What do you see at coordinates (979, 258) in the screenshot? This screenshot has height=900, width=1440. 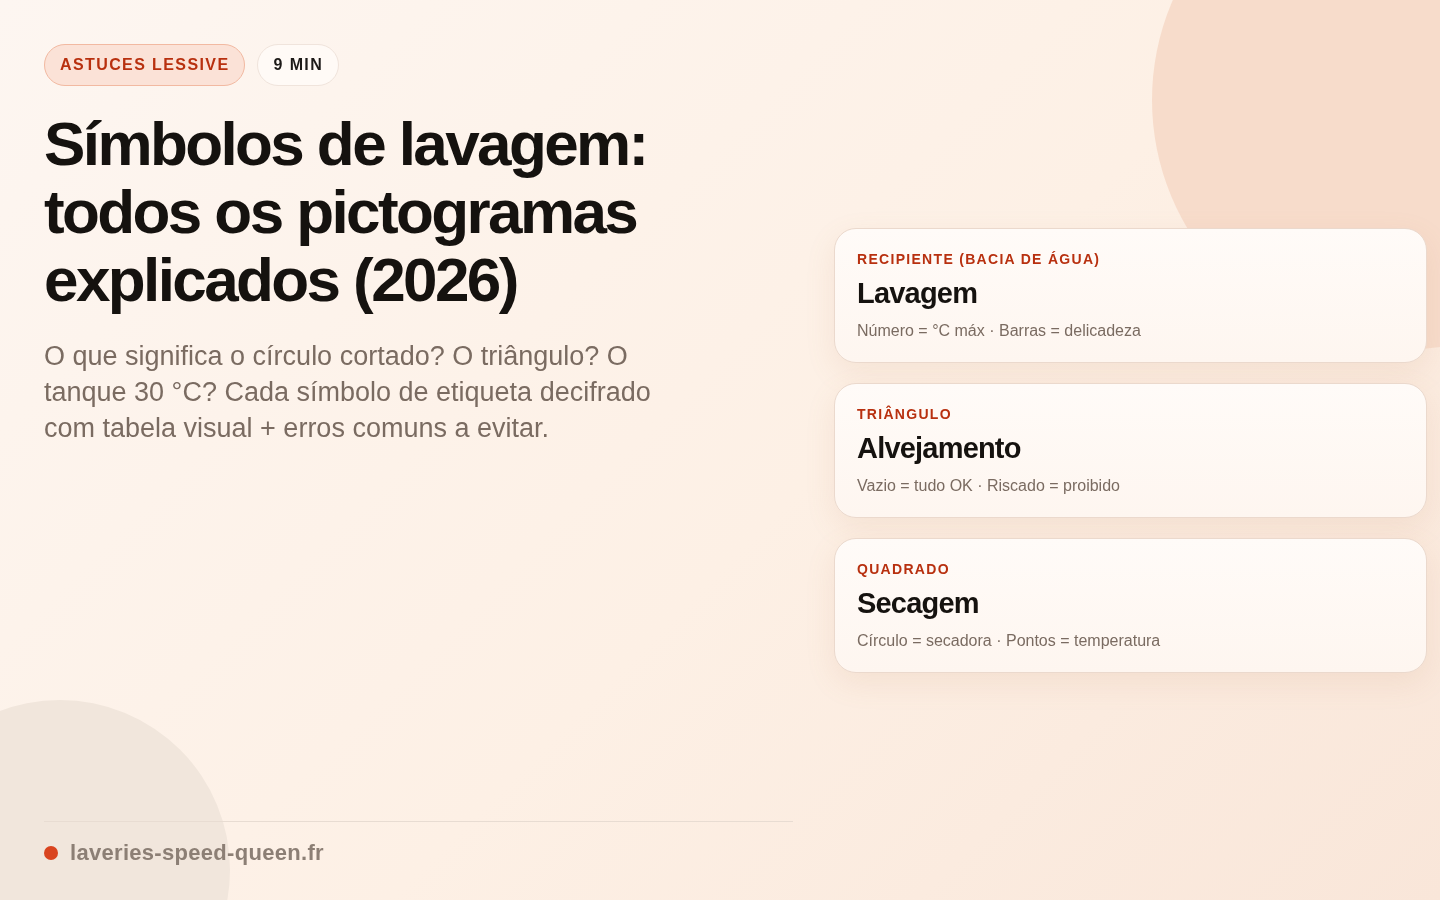 I see `card-eyebrow: RECIPIENTE (BACIA DE ÁGUA)` at bounding box center [979, 258].